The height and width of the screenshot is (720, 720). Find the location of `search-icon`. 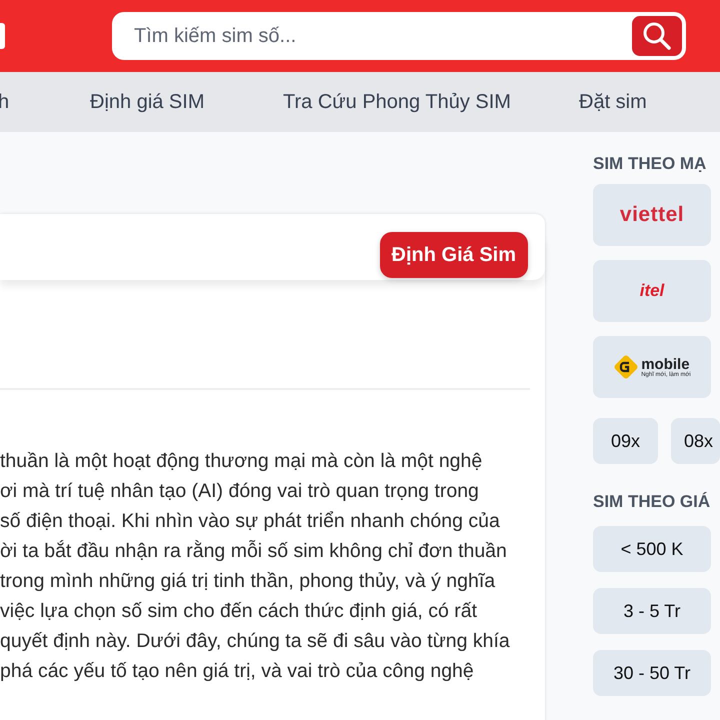

search-icon is located at coordinates (657, 36).